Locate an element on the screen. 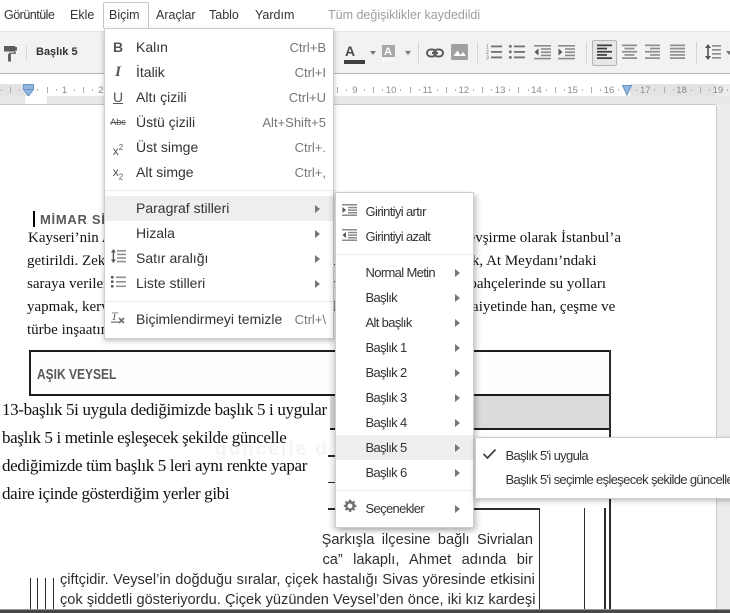  svg-text: T is located at coordinates (115, 316).